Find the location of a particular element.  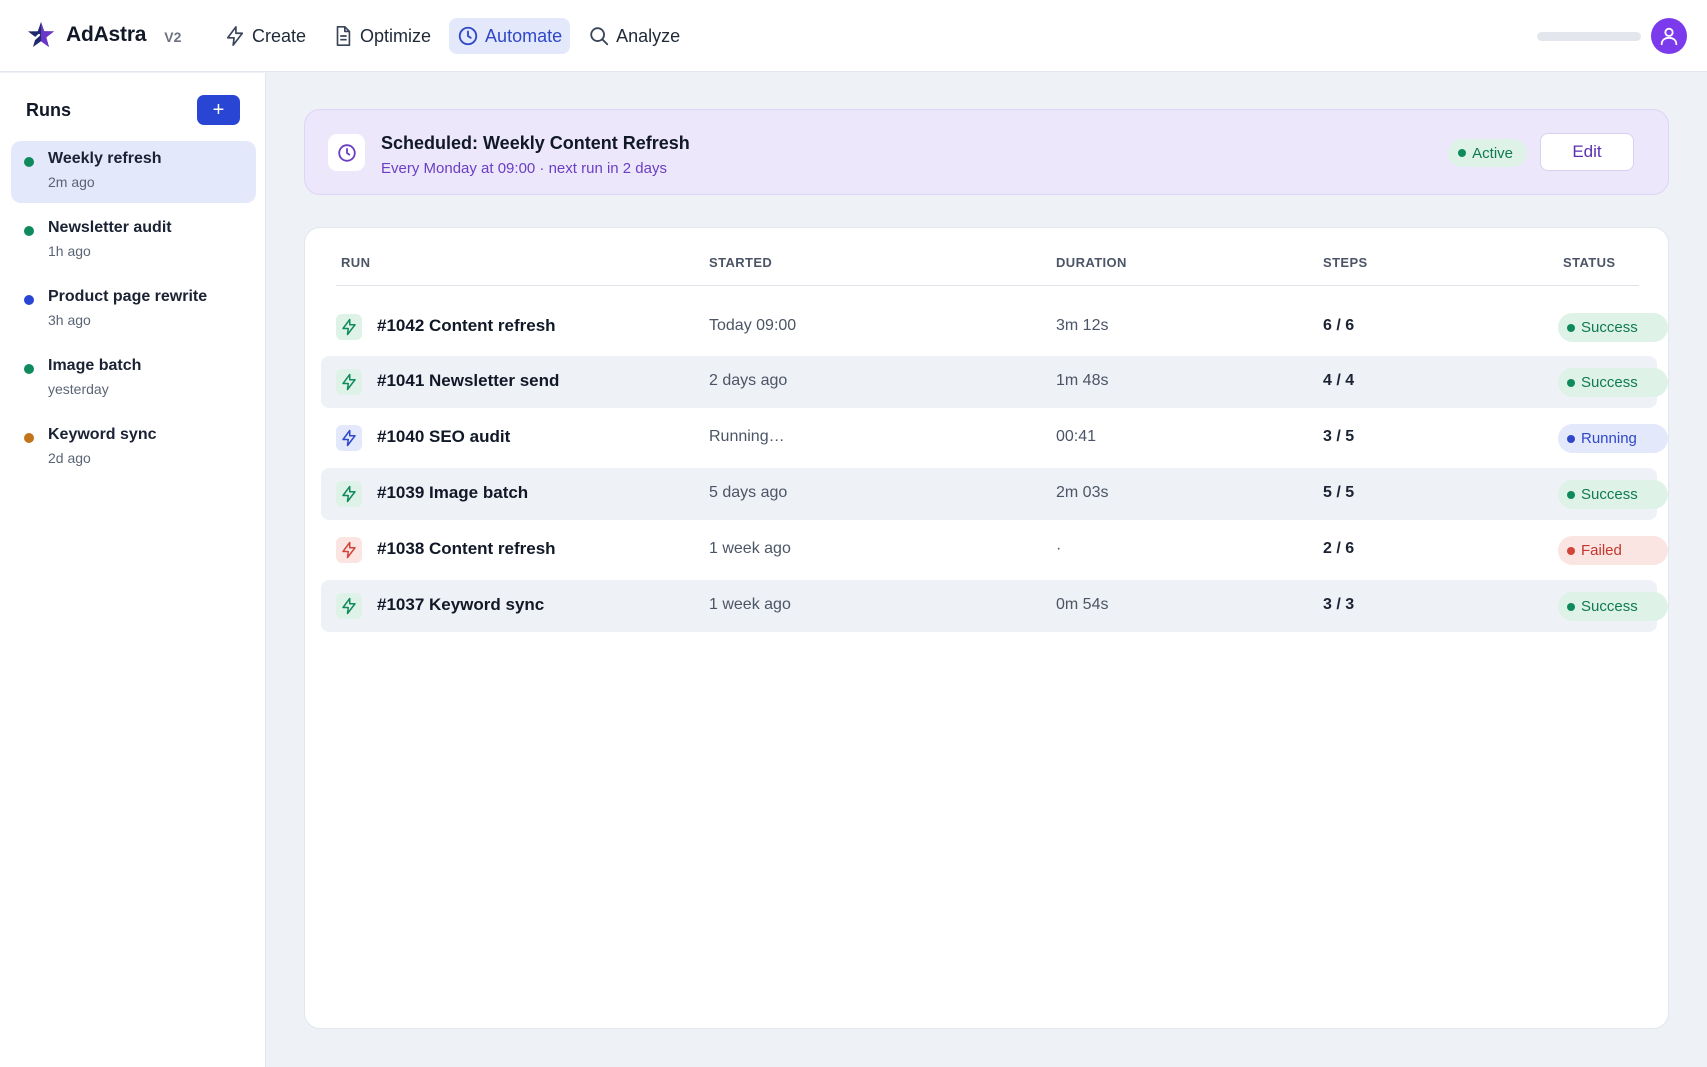

run-duration: 00:41 is located at coordinates (1076, 436).